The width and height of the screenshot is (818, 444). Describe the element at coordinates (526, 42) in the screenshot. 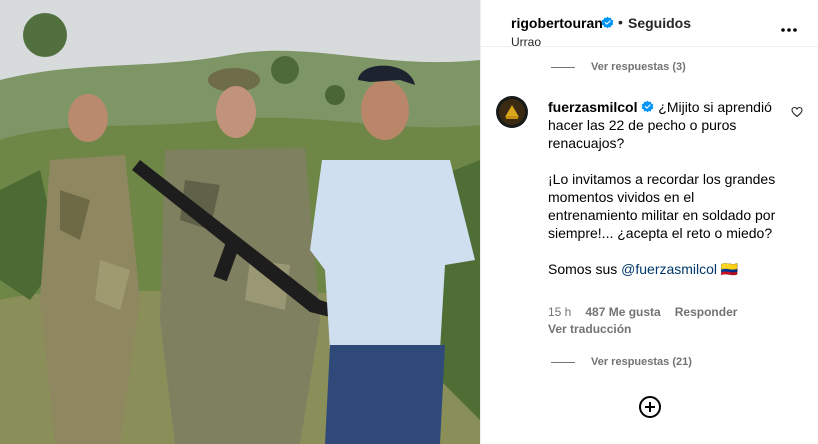

I see `post-location: Urrao` at that location.